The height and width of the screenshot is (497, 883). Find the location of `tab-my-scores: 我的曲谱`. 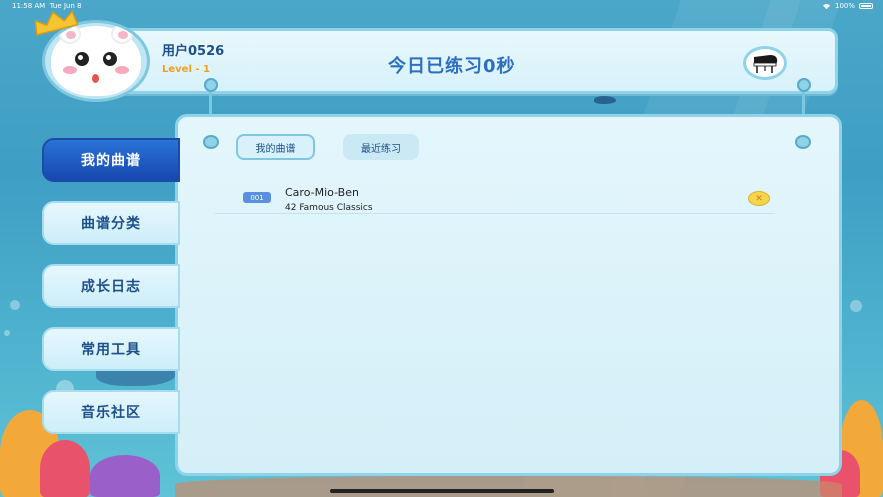

tab-my-scores: 我的曲谱 is located at coordinates (275, 147).